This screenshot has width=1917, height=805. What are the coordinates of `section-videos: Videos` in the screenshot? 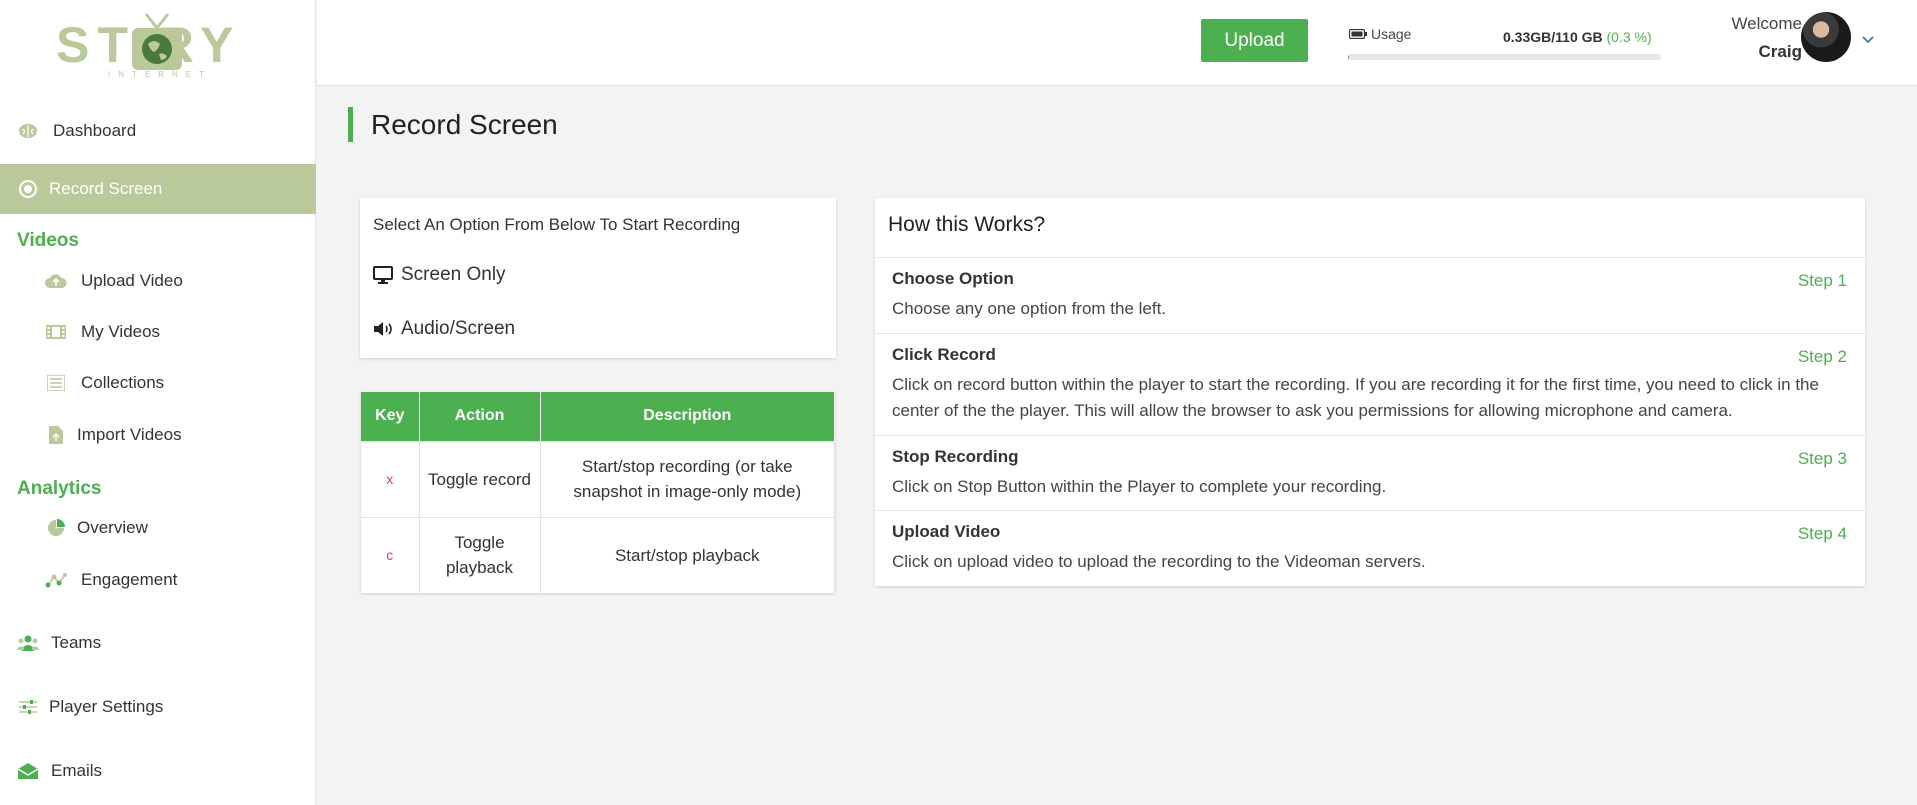 It's located at (48, 240).